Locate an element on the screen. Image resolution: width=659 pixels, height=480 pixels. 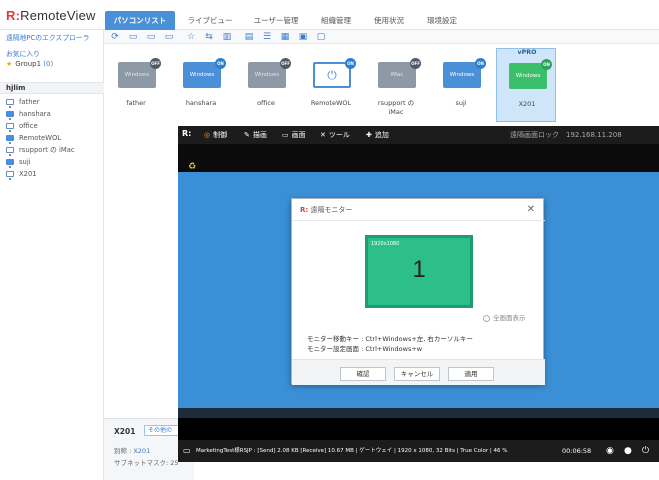
tab-usage: 使用状況 is located at coordinates (389, 20).